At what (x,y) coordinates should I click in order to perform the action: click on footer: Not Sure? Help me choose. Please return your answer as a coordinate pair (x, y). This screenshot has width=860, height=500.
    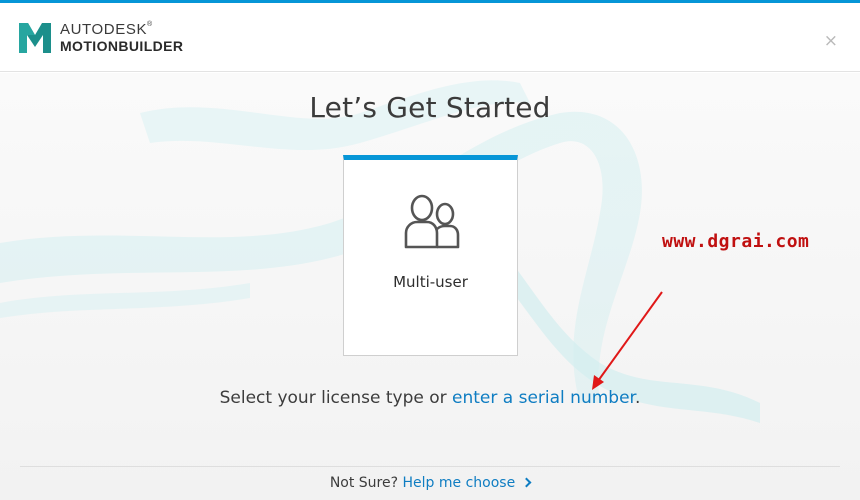
    Looking at the image, I should click on (430, 483).